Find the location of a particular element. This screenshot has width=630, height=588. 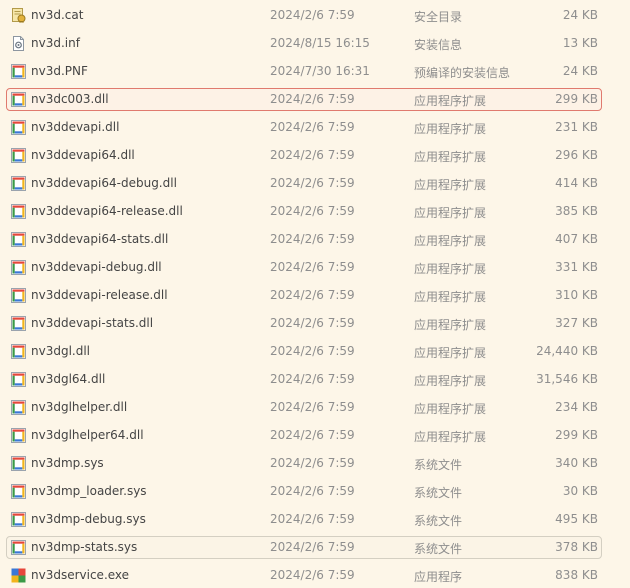

file-row: nv3dmp-debug.sys 2024/2/6 7:59 系统文件 495 KB is located at coordinates (304, 519).